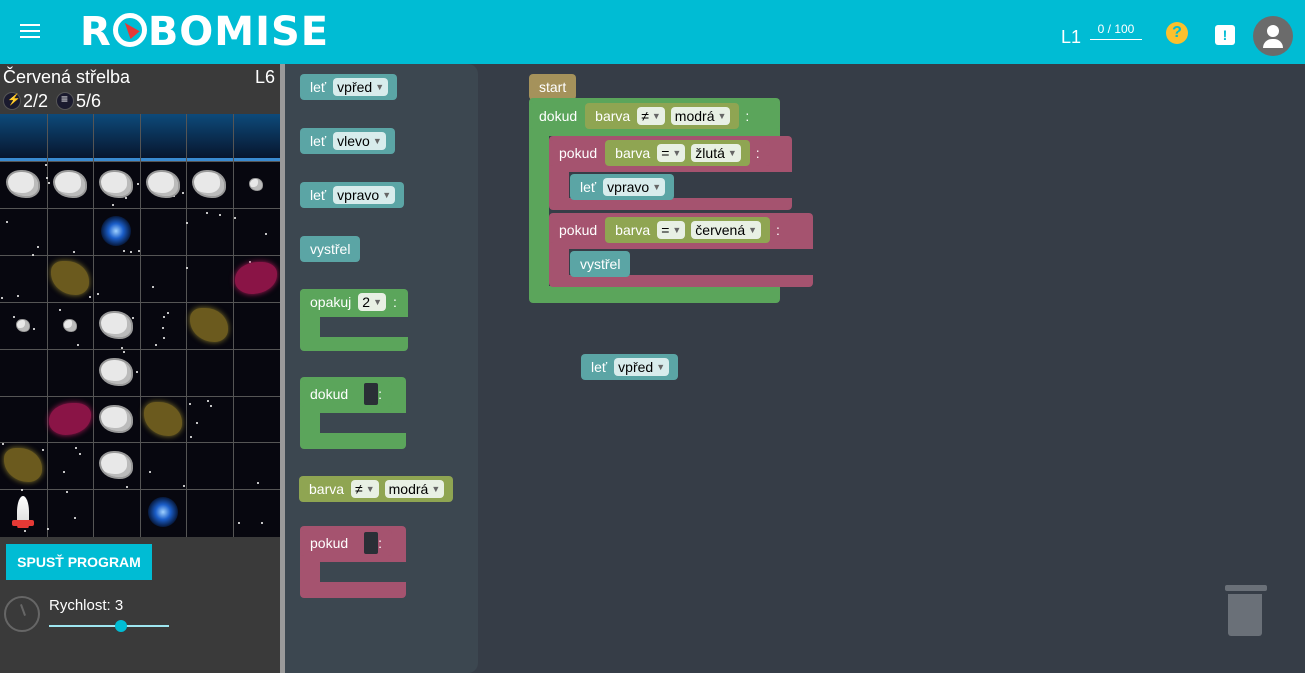  I want to click on while-header: dokud barva ≠ ▼ modrá ▼ :, so click(654, 116).